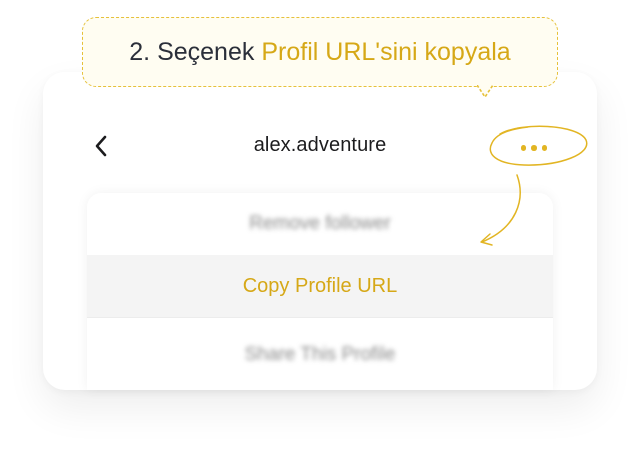 The height and width of the screenshot is (453, 640). What do you see at coordinates (386, 51) in the screenshot?
I see `callout-highlight-text: Profil URL'sini kopyala` at bounding box center [386, 51].